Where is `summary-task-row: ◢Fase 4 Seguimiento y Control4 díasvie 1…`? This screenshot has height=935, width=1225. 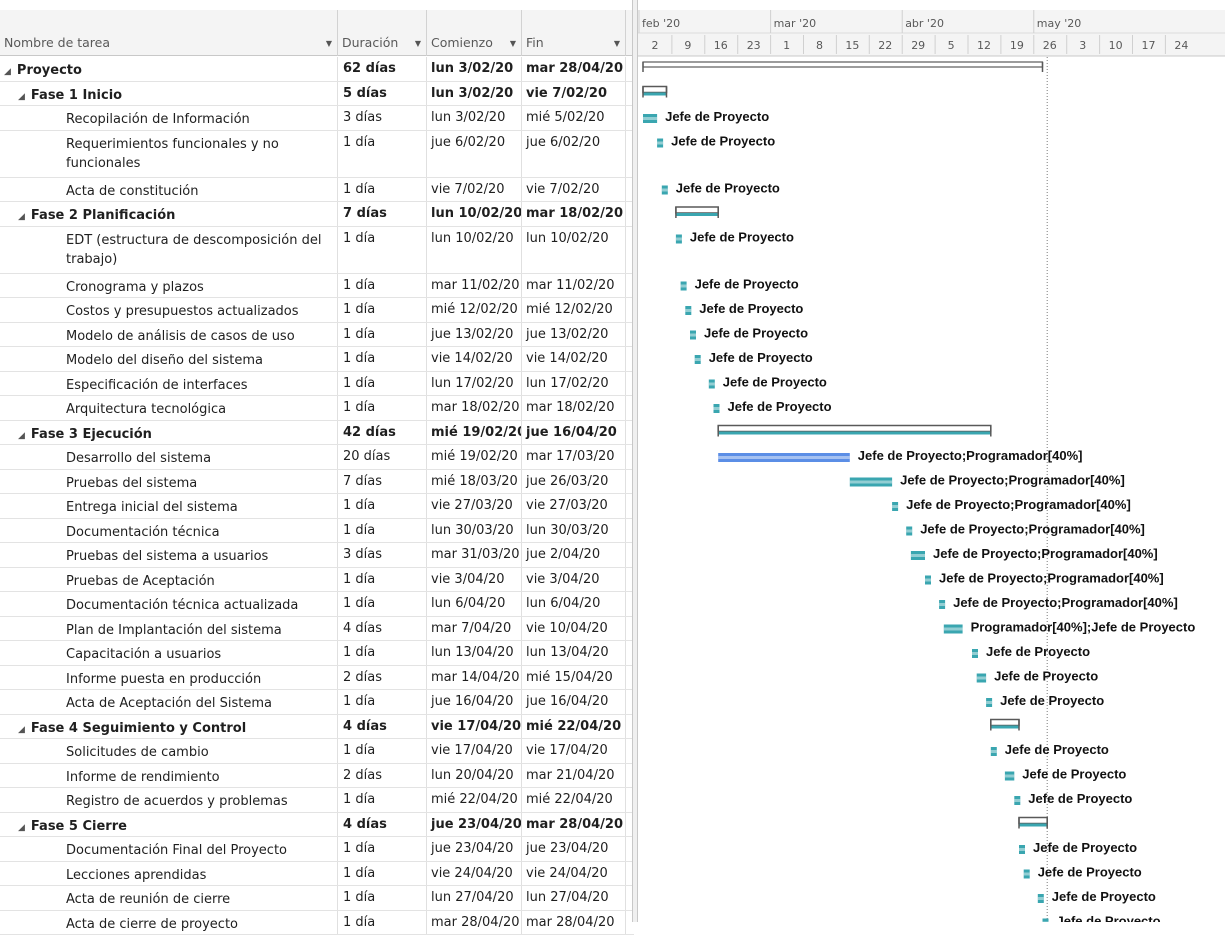 summary-task-row: ◢Fase 4 Seguimiento y Control4 díasvie 1… is located at coordinates (317, 727).